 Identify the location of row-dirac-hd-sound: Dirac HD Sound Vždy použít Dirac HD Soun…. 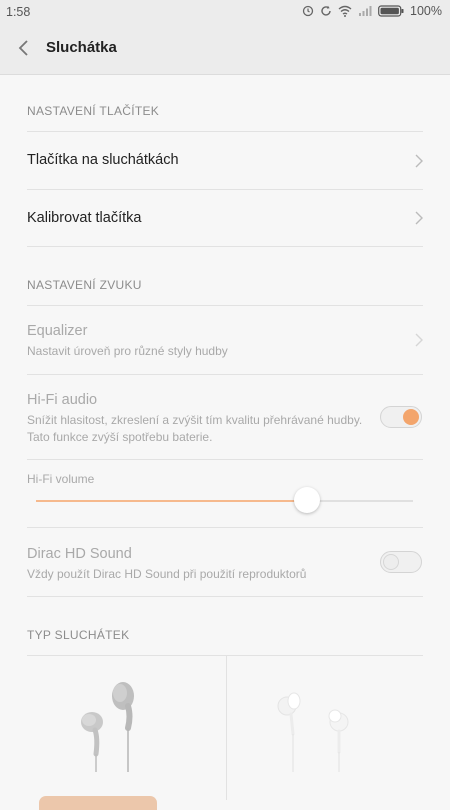
(225, 562).